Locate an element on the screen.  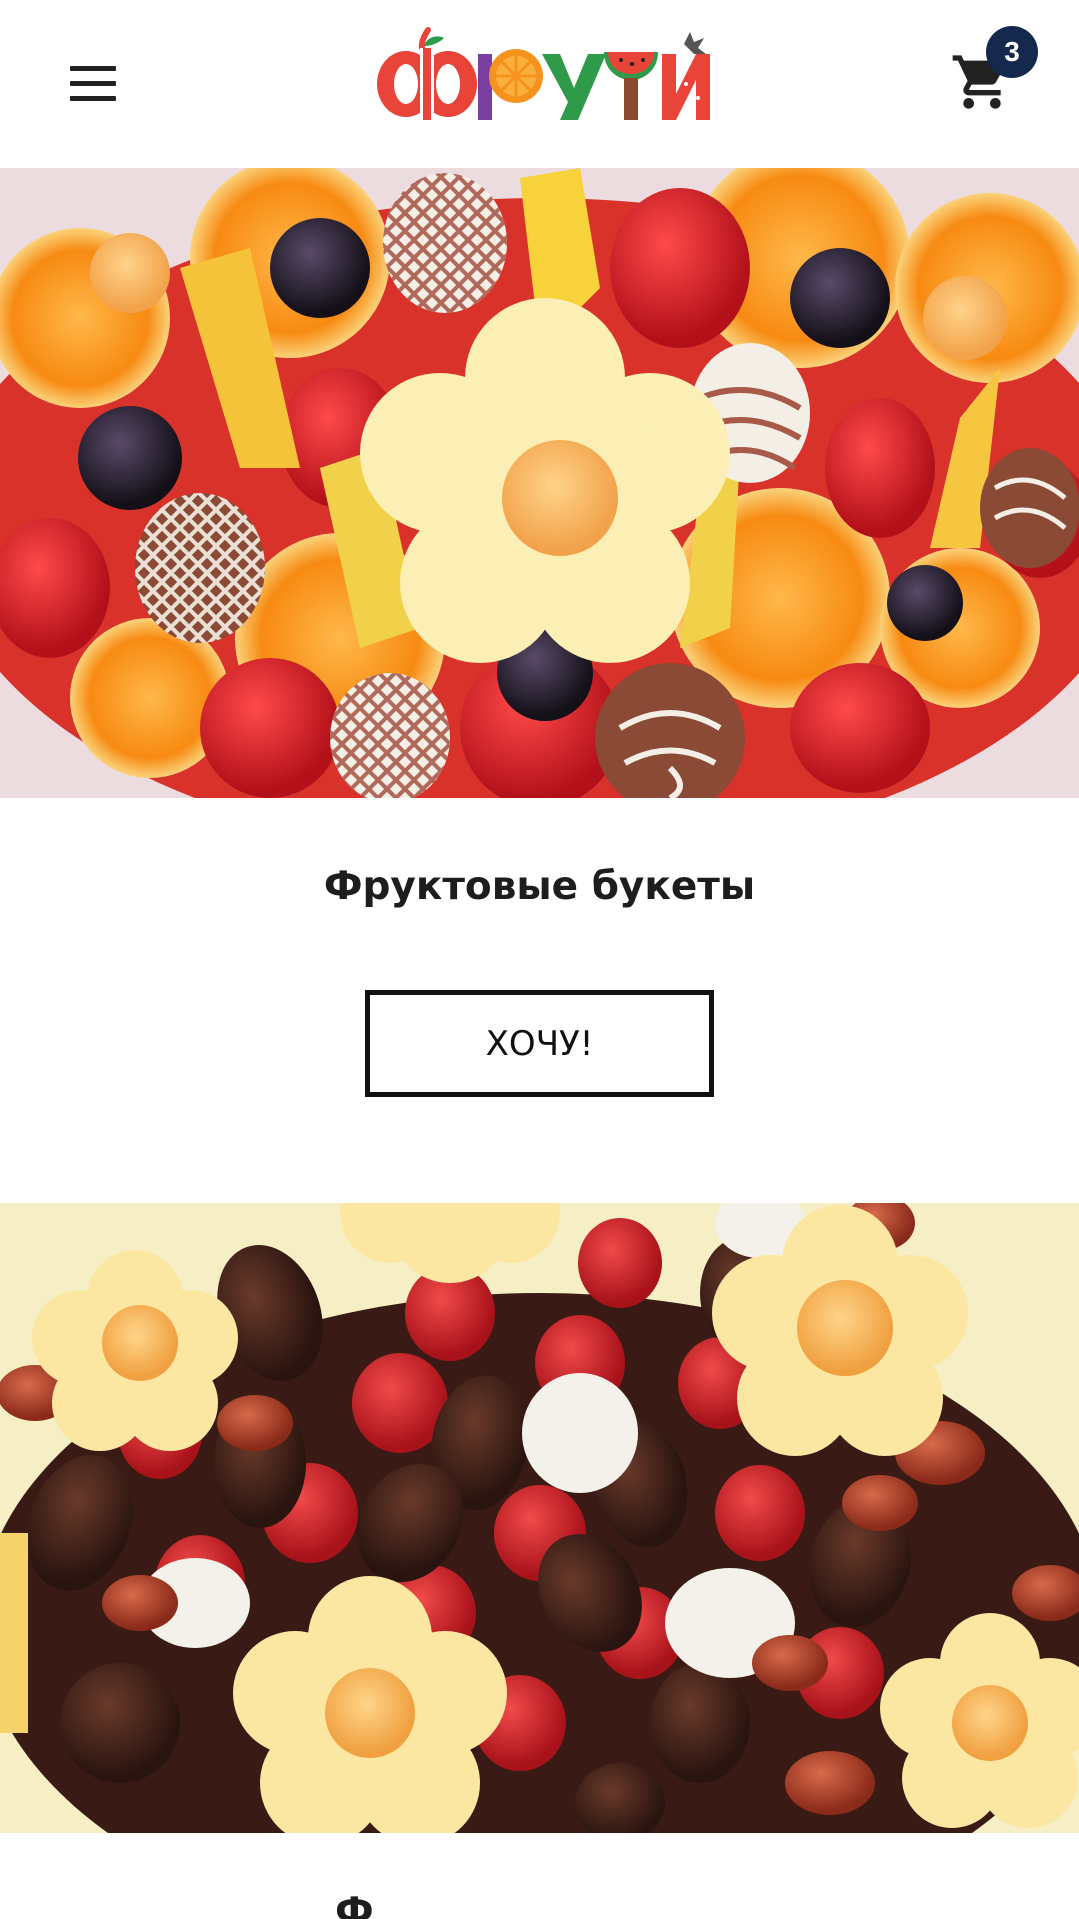
brand-logo is located at coordinates (539, 74).